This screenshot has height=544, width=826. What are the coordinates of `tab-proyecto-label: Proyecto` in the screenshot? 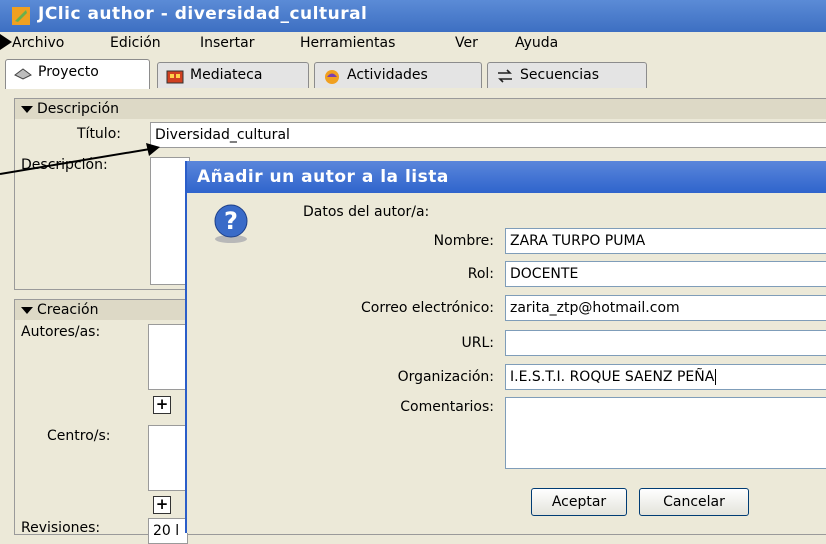 It's located at (68, 72).